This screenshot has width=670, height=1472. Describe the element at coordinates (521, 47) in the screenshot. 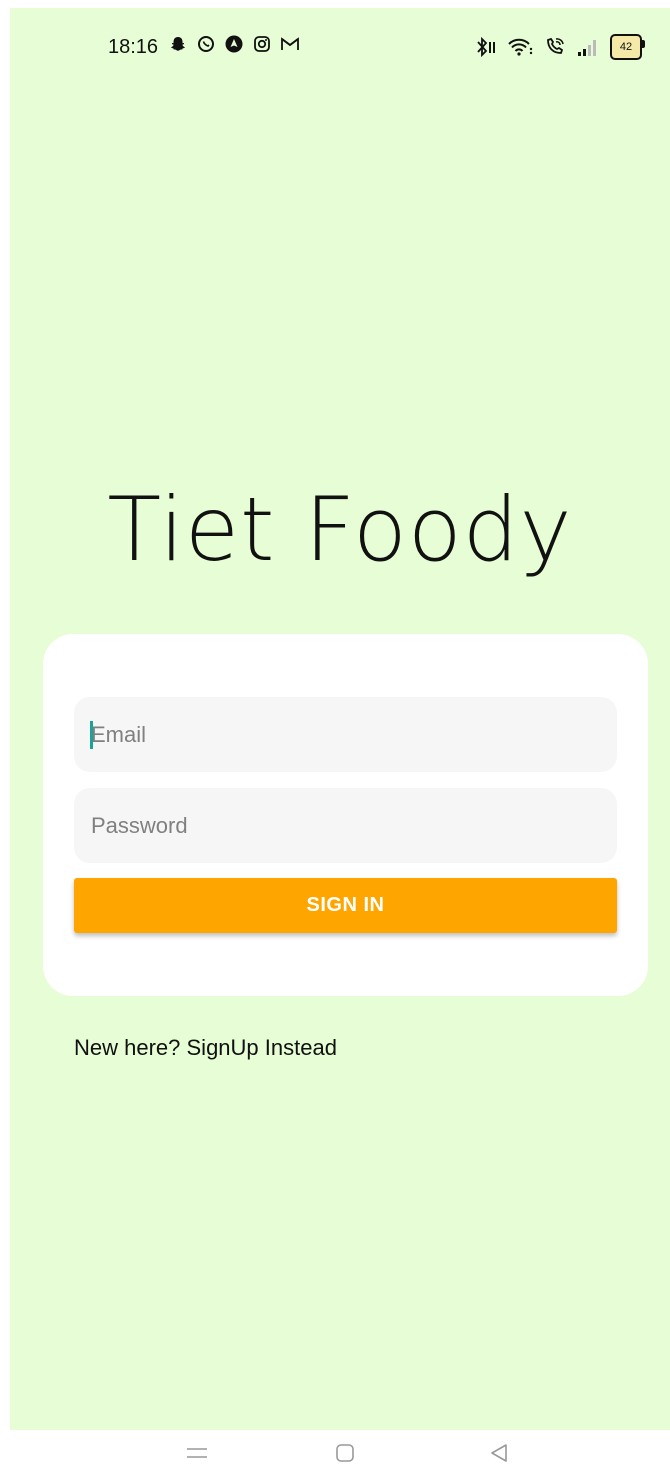

I see `wifi-icon` at that location.